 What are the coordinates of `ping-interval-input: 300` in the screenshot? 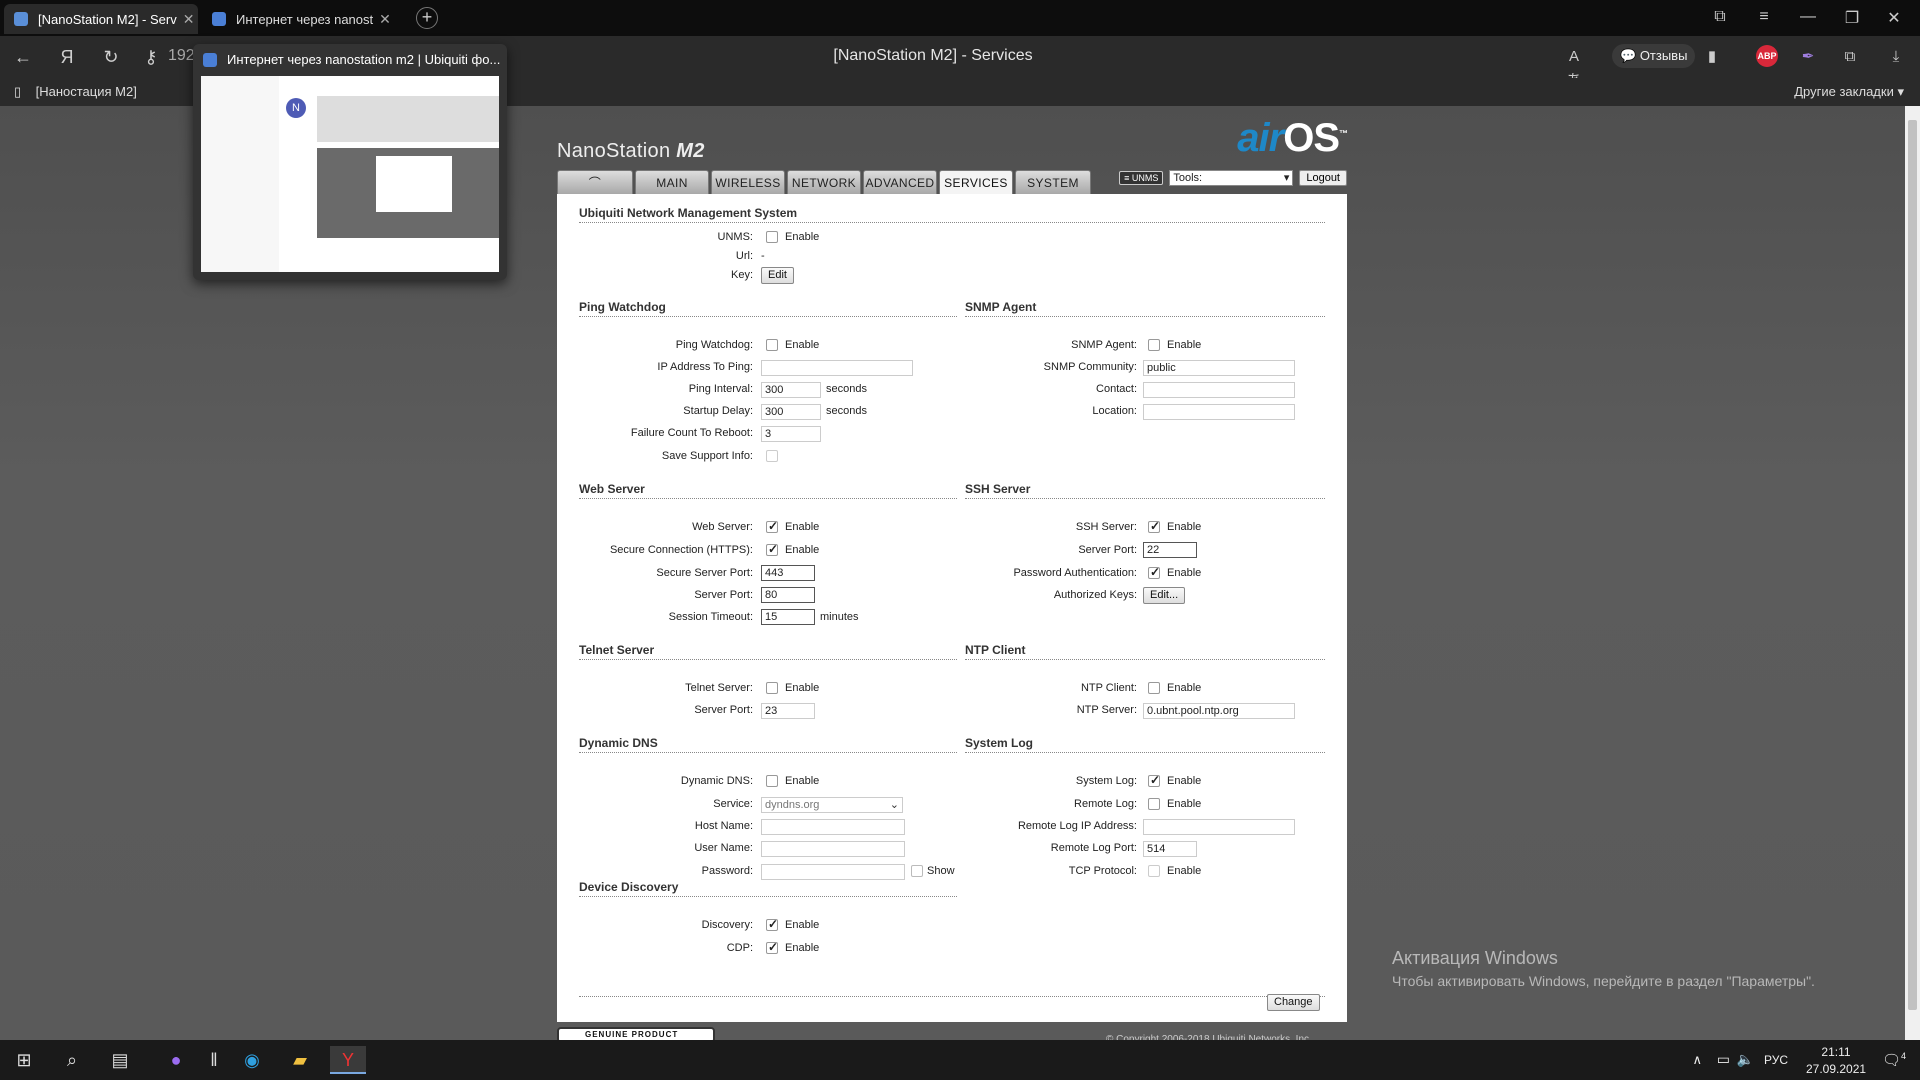 It's located at (791, 390).